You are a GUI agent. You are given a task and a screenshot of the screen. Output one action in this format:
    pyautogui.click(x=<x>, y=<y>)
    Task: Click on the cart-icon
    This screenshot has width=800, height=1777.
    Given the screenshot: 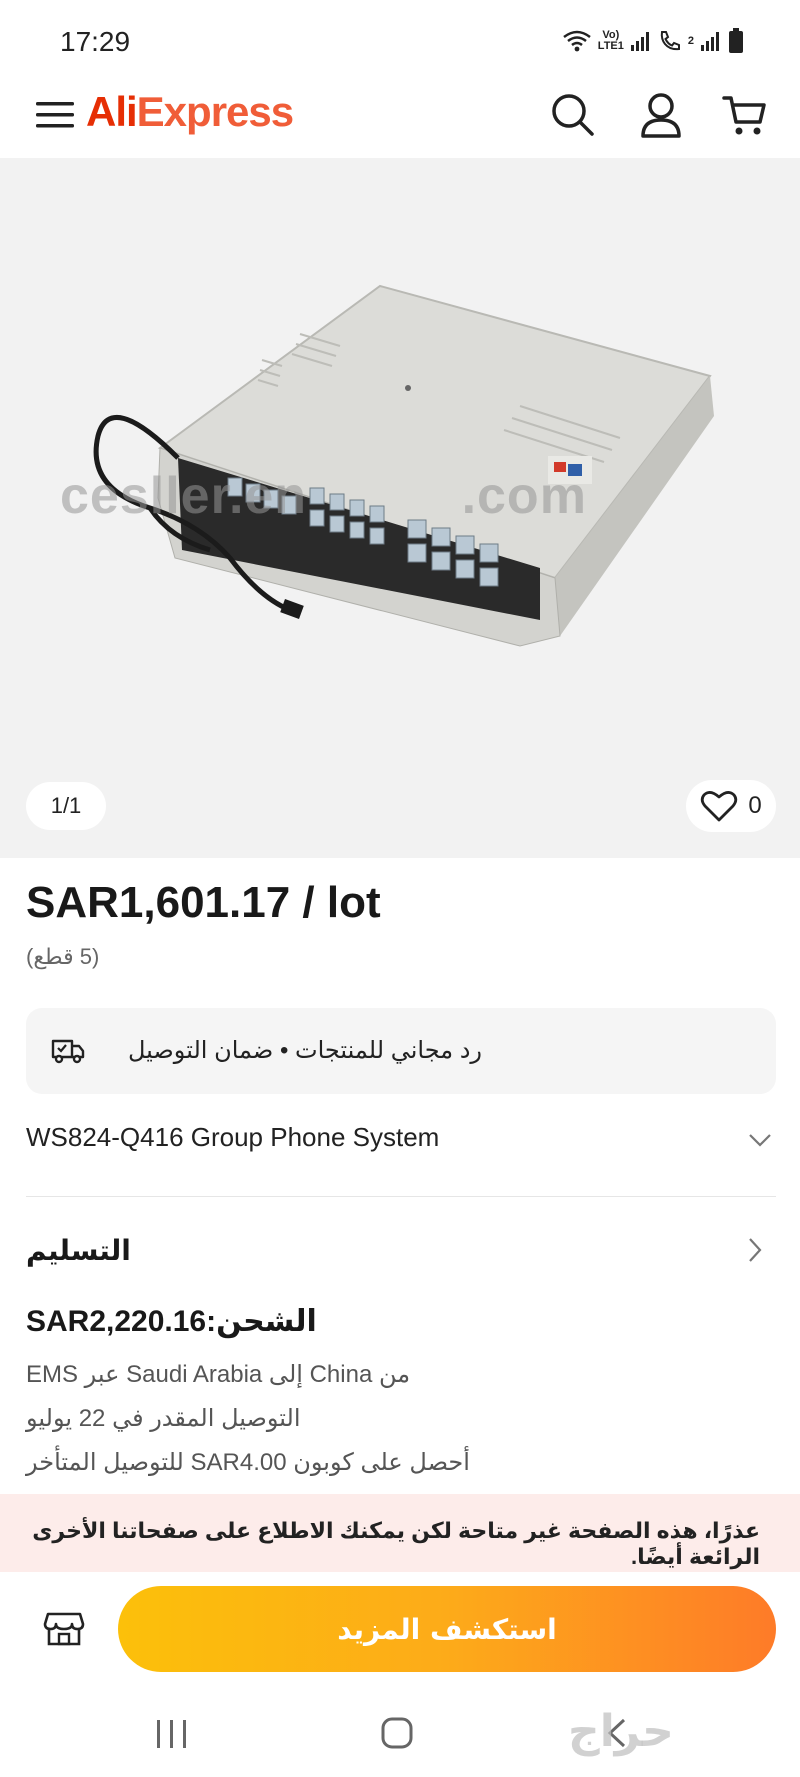 What is the action you would take?
    pyautogui.click(x=745, y=115)
    